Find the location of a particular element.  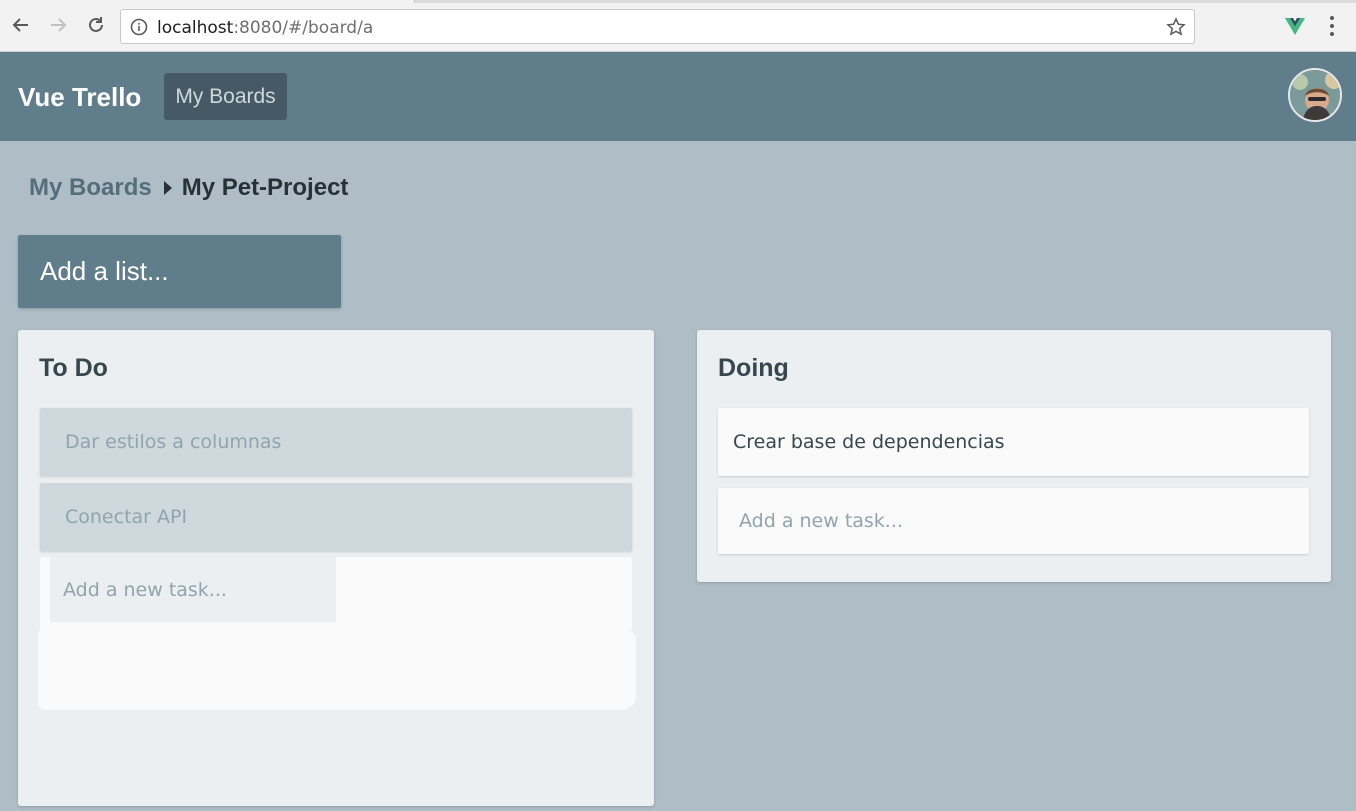

bookmark-star-icon is located at coordinates (1176, 27).